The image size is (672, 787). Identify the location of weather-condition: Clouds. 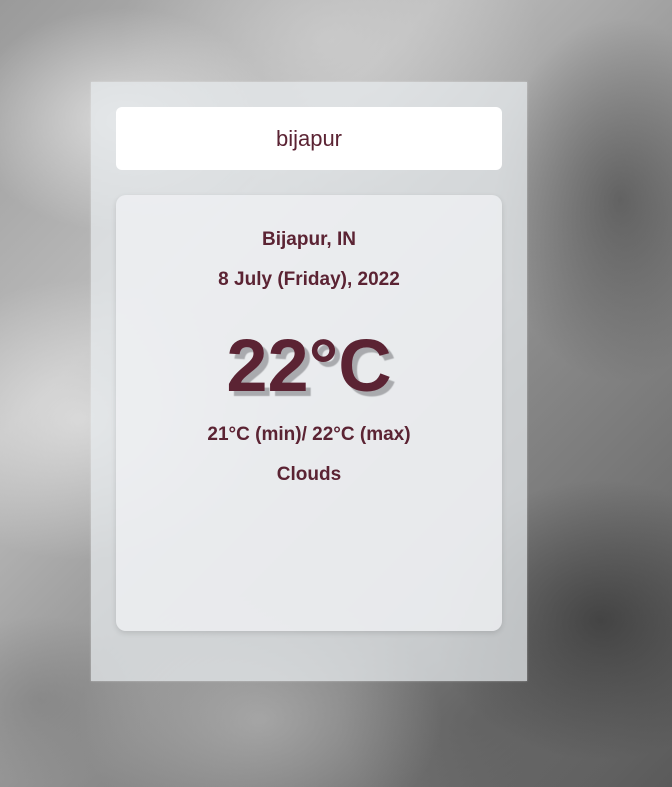
(309, 474).